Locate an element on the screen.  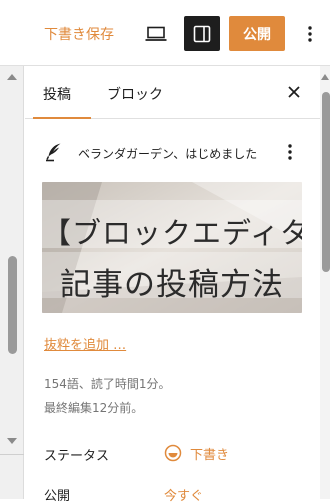
sidebar-toggle-icon is located at coordinates (202, 33).